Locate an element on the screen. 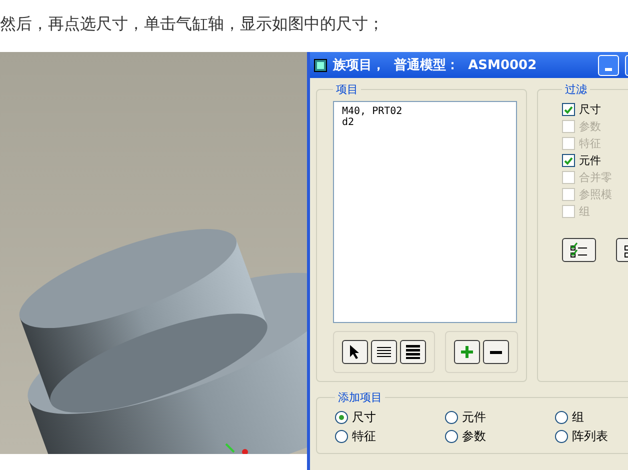  item-type-radio: 元件 is located at coordinates (500, 417).